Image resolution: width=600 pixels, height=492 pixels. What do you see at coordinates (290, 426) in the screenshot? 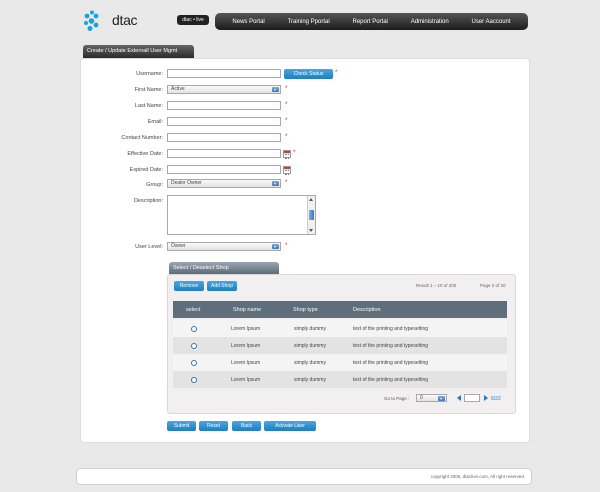
I see `activate-user-button: Activate User` at bounding box center [290, 426].